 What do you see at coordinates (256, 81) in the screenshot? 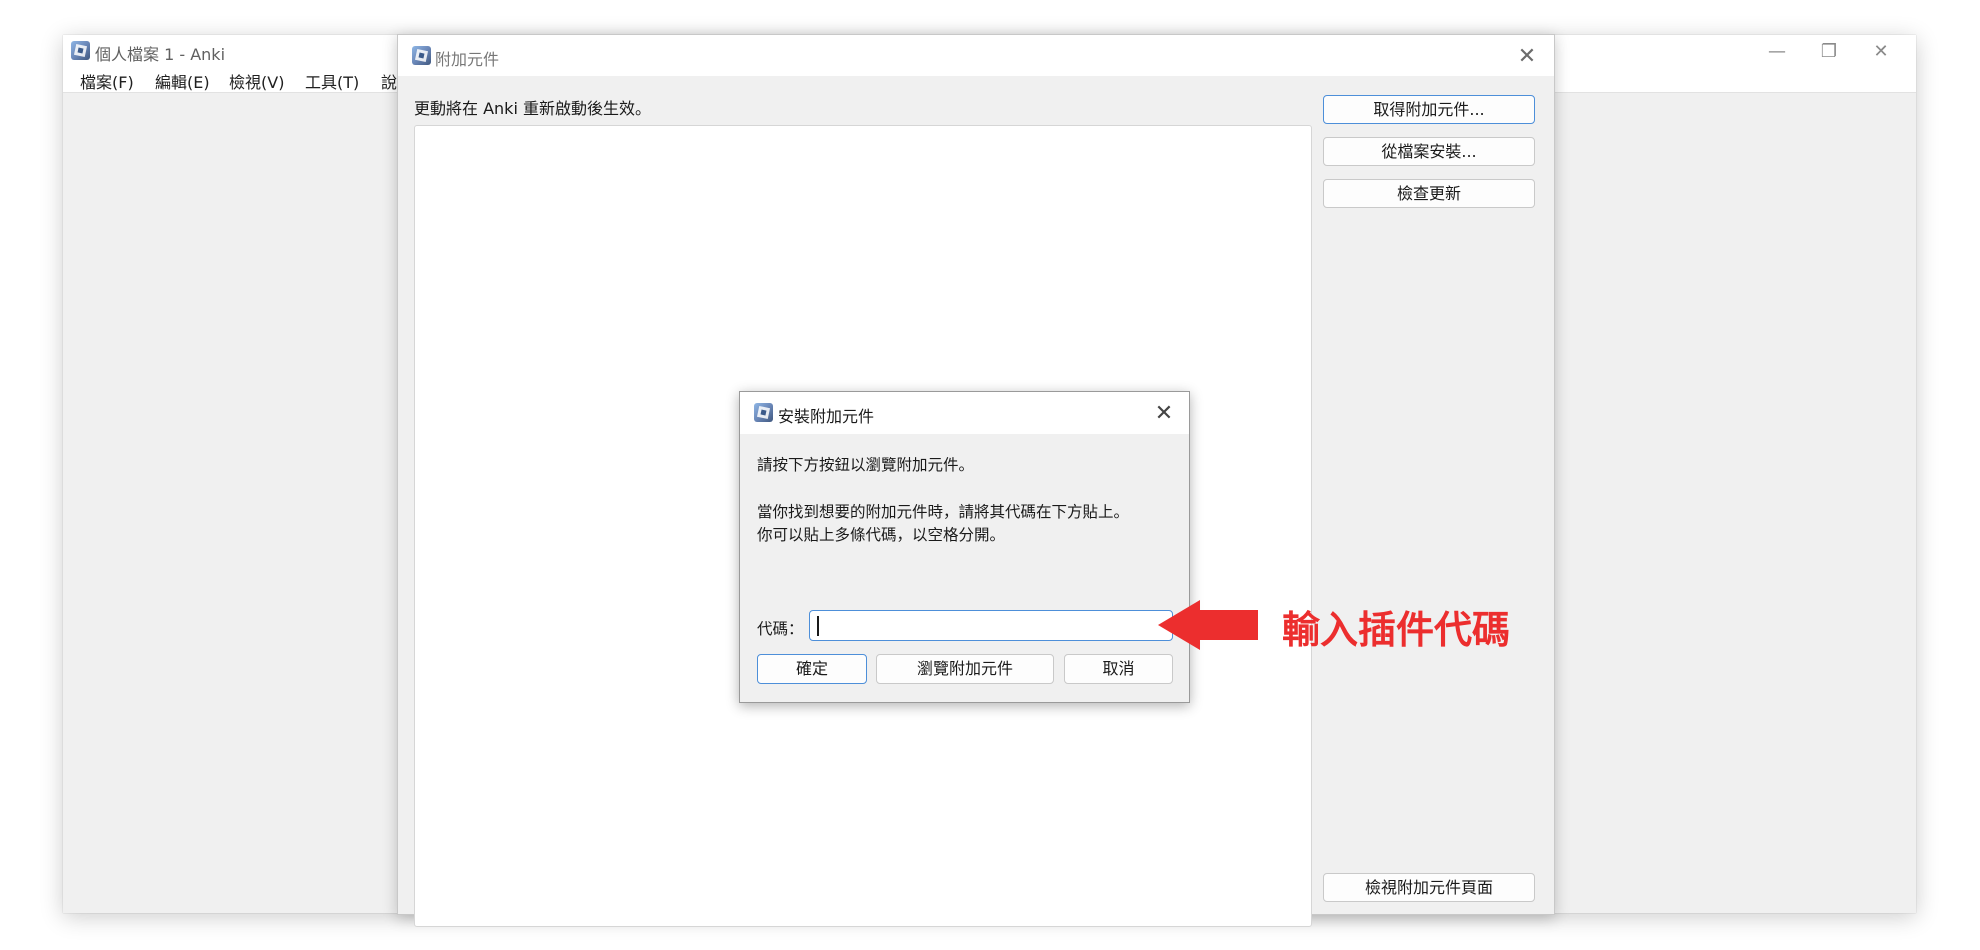
I see `menu-view: 檢視(V)` at bounding box center [256, 81].